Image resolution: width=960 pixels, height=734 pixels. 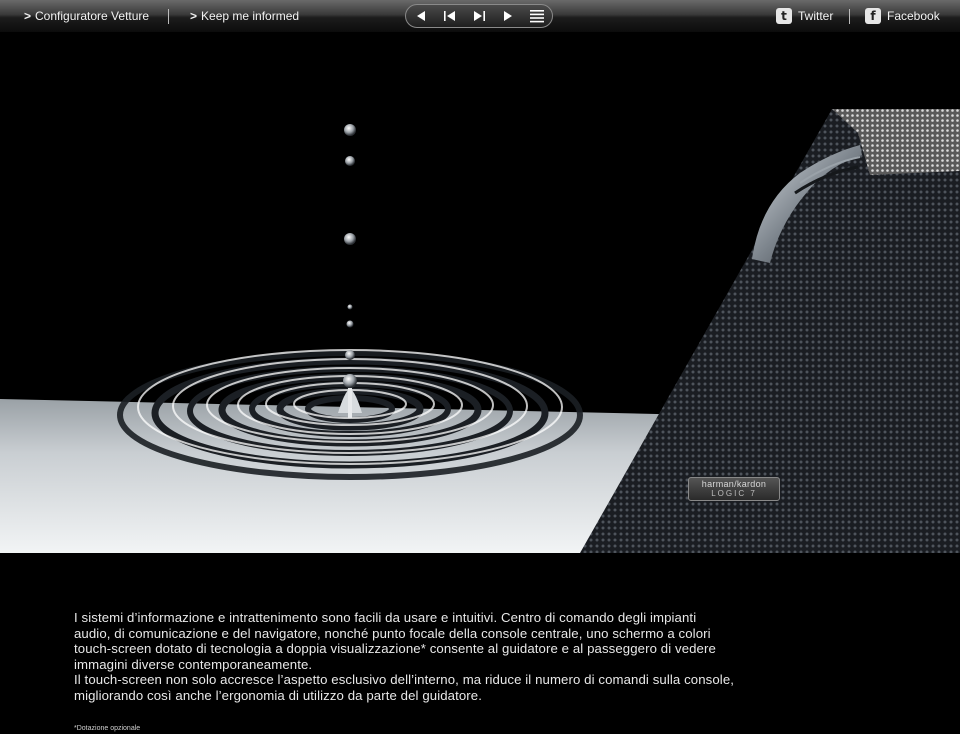 What do you see at coordinates (734, 493) in the screenshot?
I see `badge-model: LOGIC 7` at bounding box center [734, 493].